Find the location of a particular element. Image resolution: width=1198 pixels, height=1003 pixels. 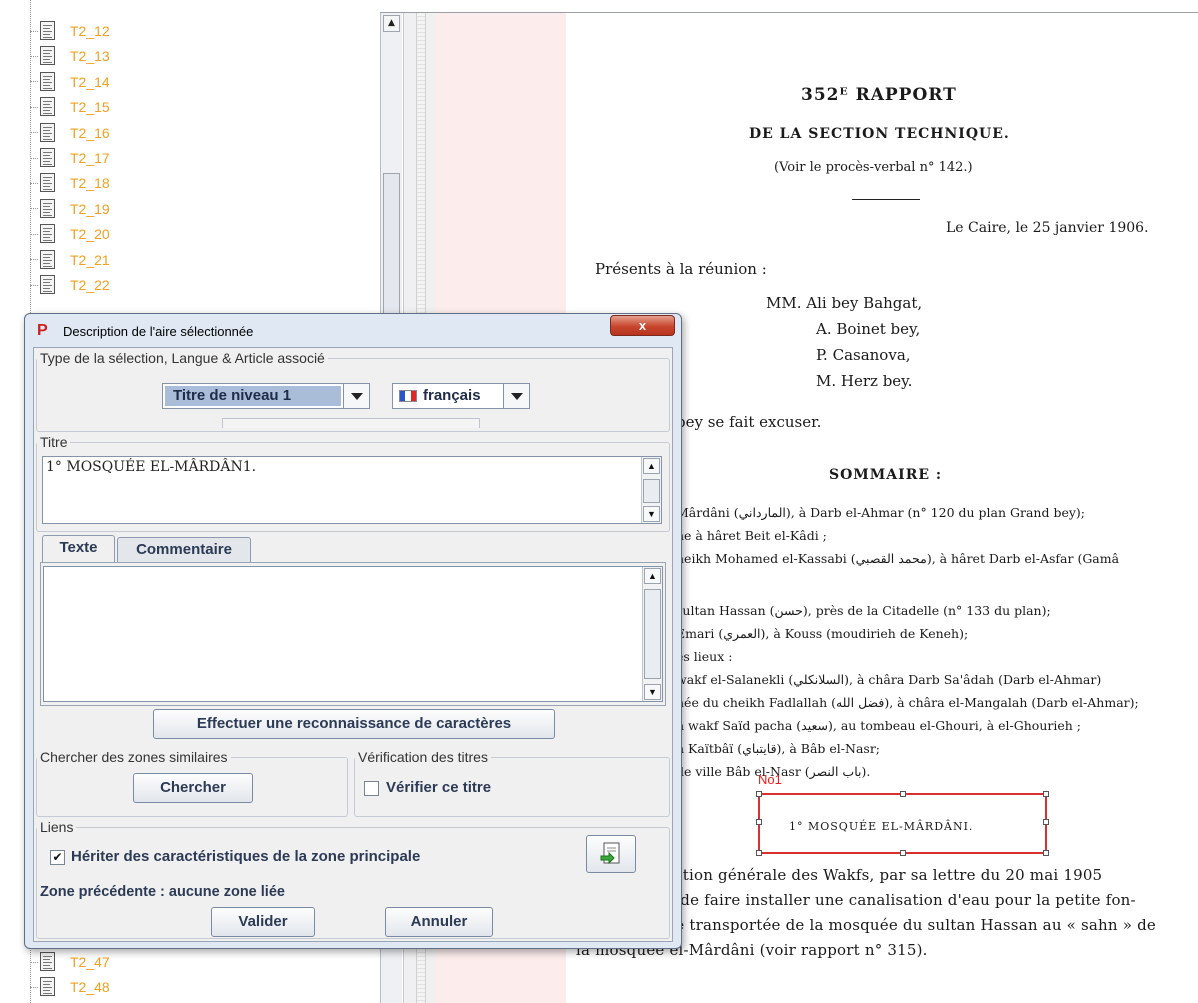

verify-checkbox is located at coordinates (371, 788).